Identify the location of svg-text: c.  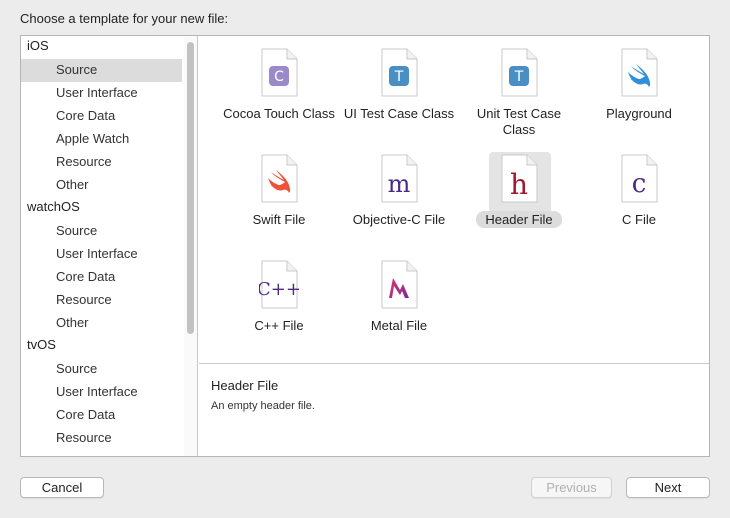
(639, 184).